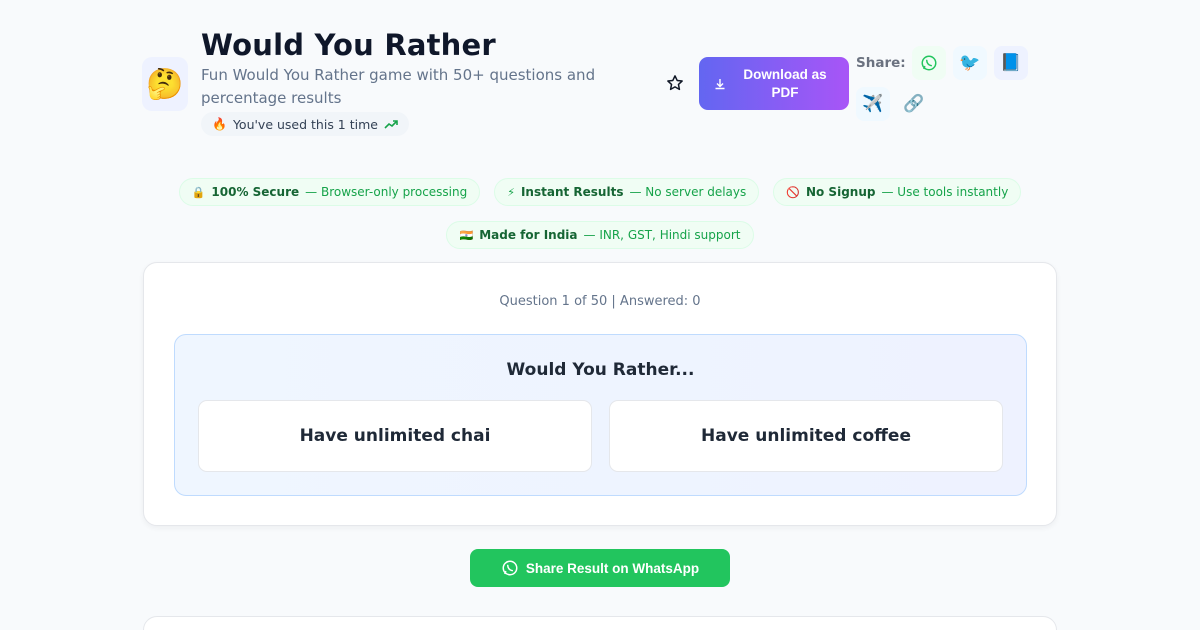  I want to click on facebook-book-icon: 📘, so click(1011, 63).